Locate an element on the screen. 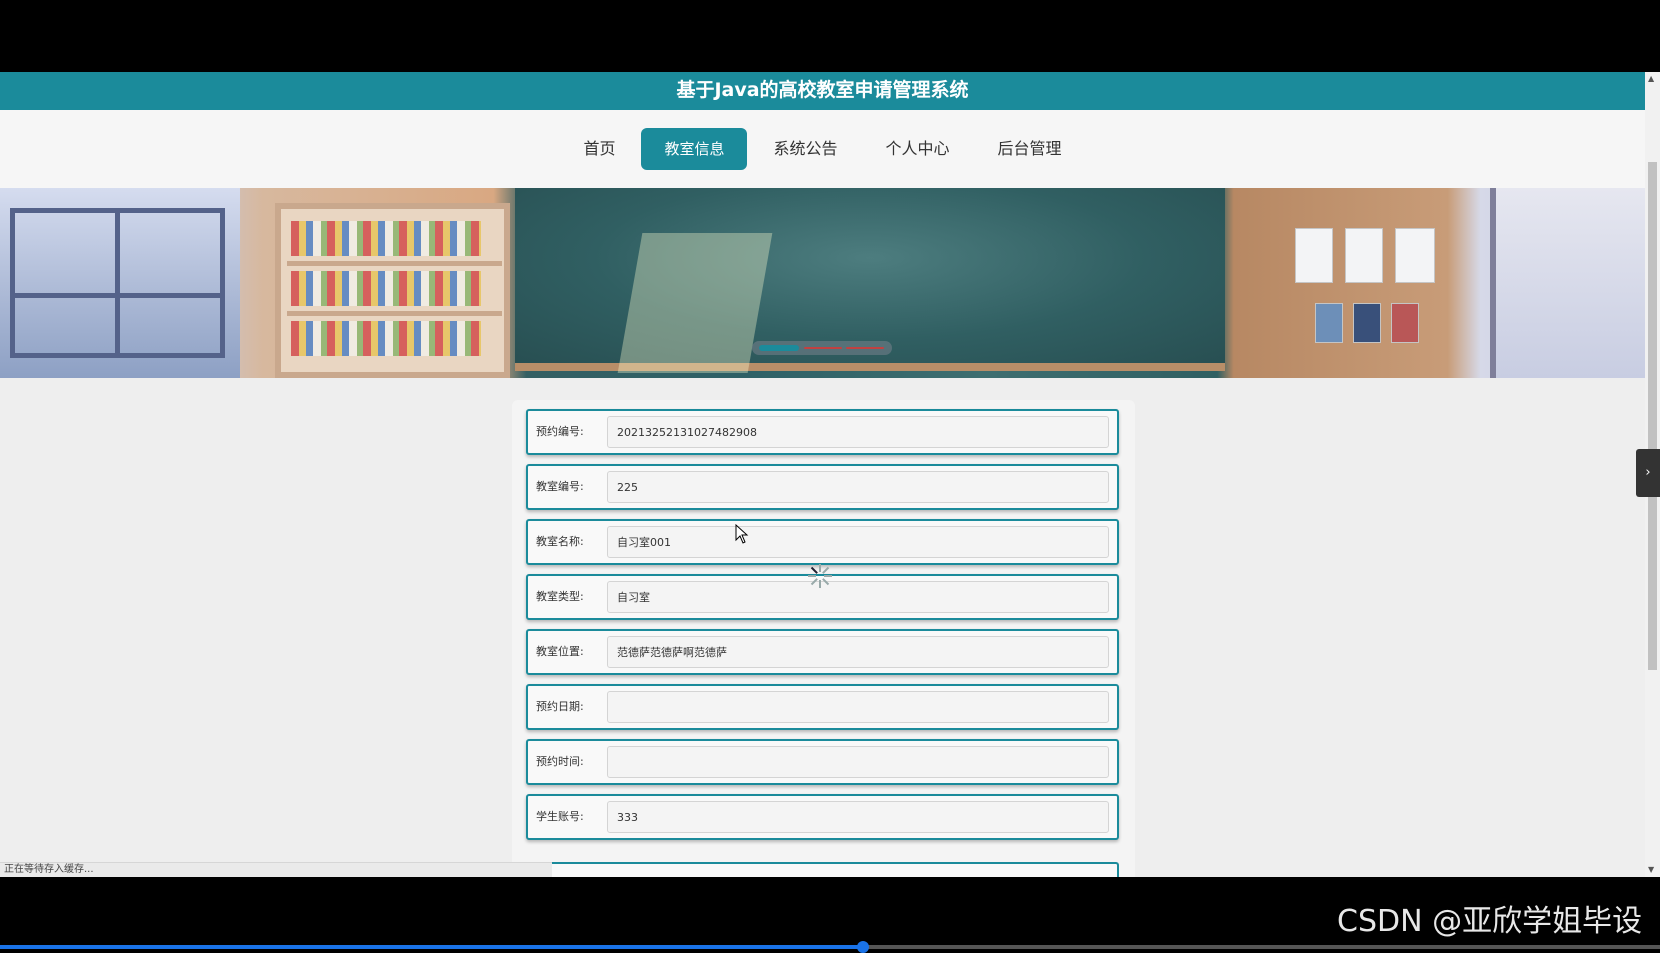 The width and height of the screenshot is (1660, 953). student-account-input is located at coordinates (858, 817).